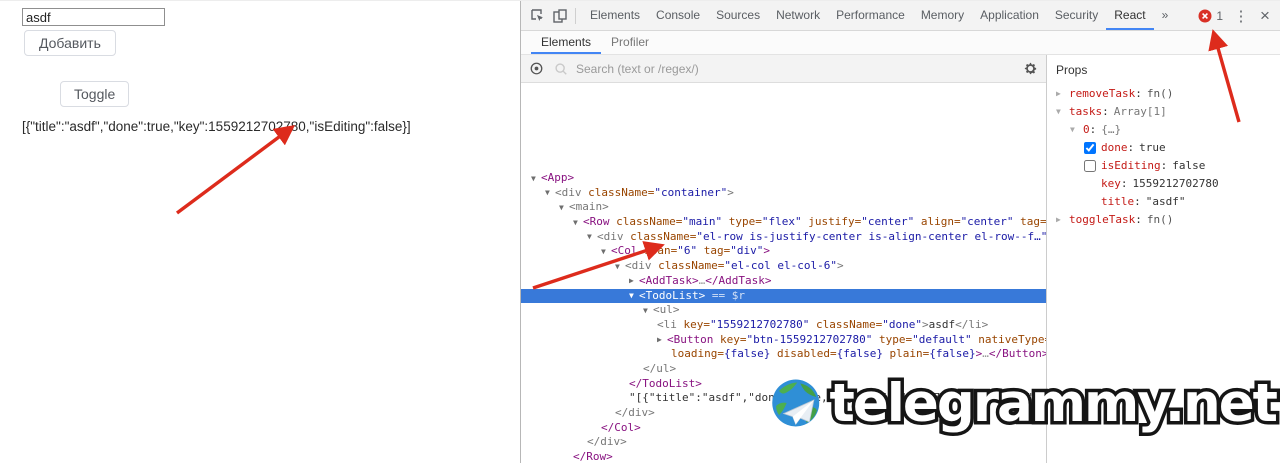  What do you see at coordinates (1241, 16) in the screenshot?
I see `kebab-menu-icon: ⋮` at bounding box center [1241, 16].